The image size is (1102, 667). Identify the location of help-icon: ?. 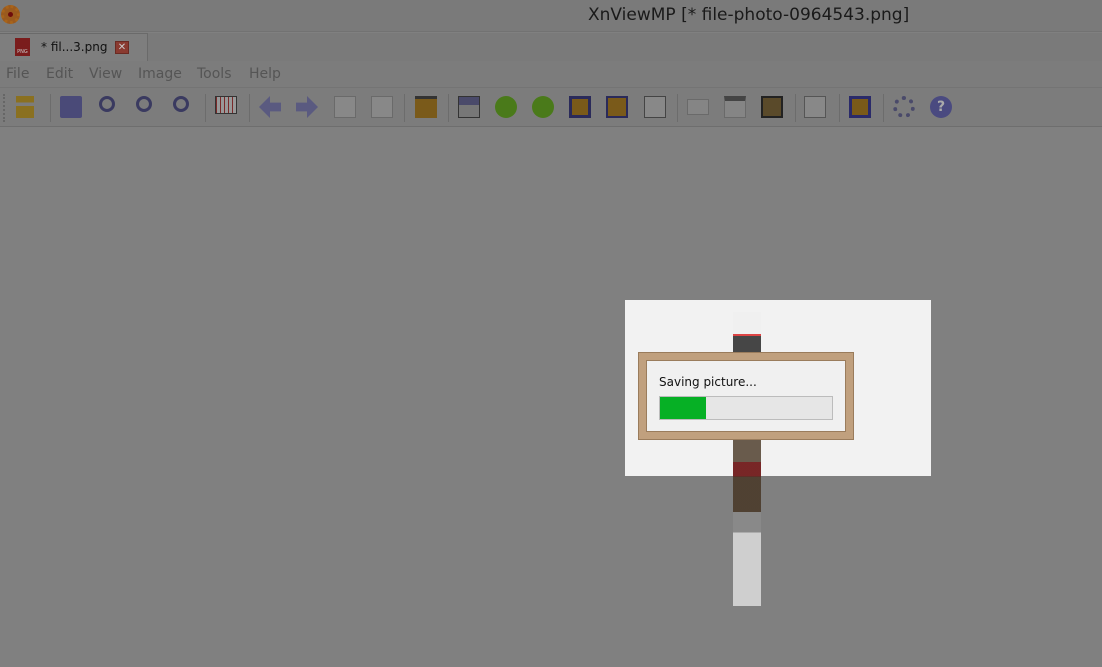
(941, 107).